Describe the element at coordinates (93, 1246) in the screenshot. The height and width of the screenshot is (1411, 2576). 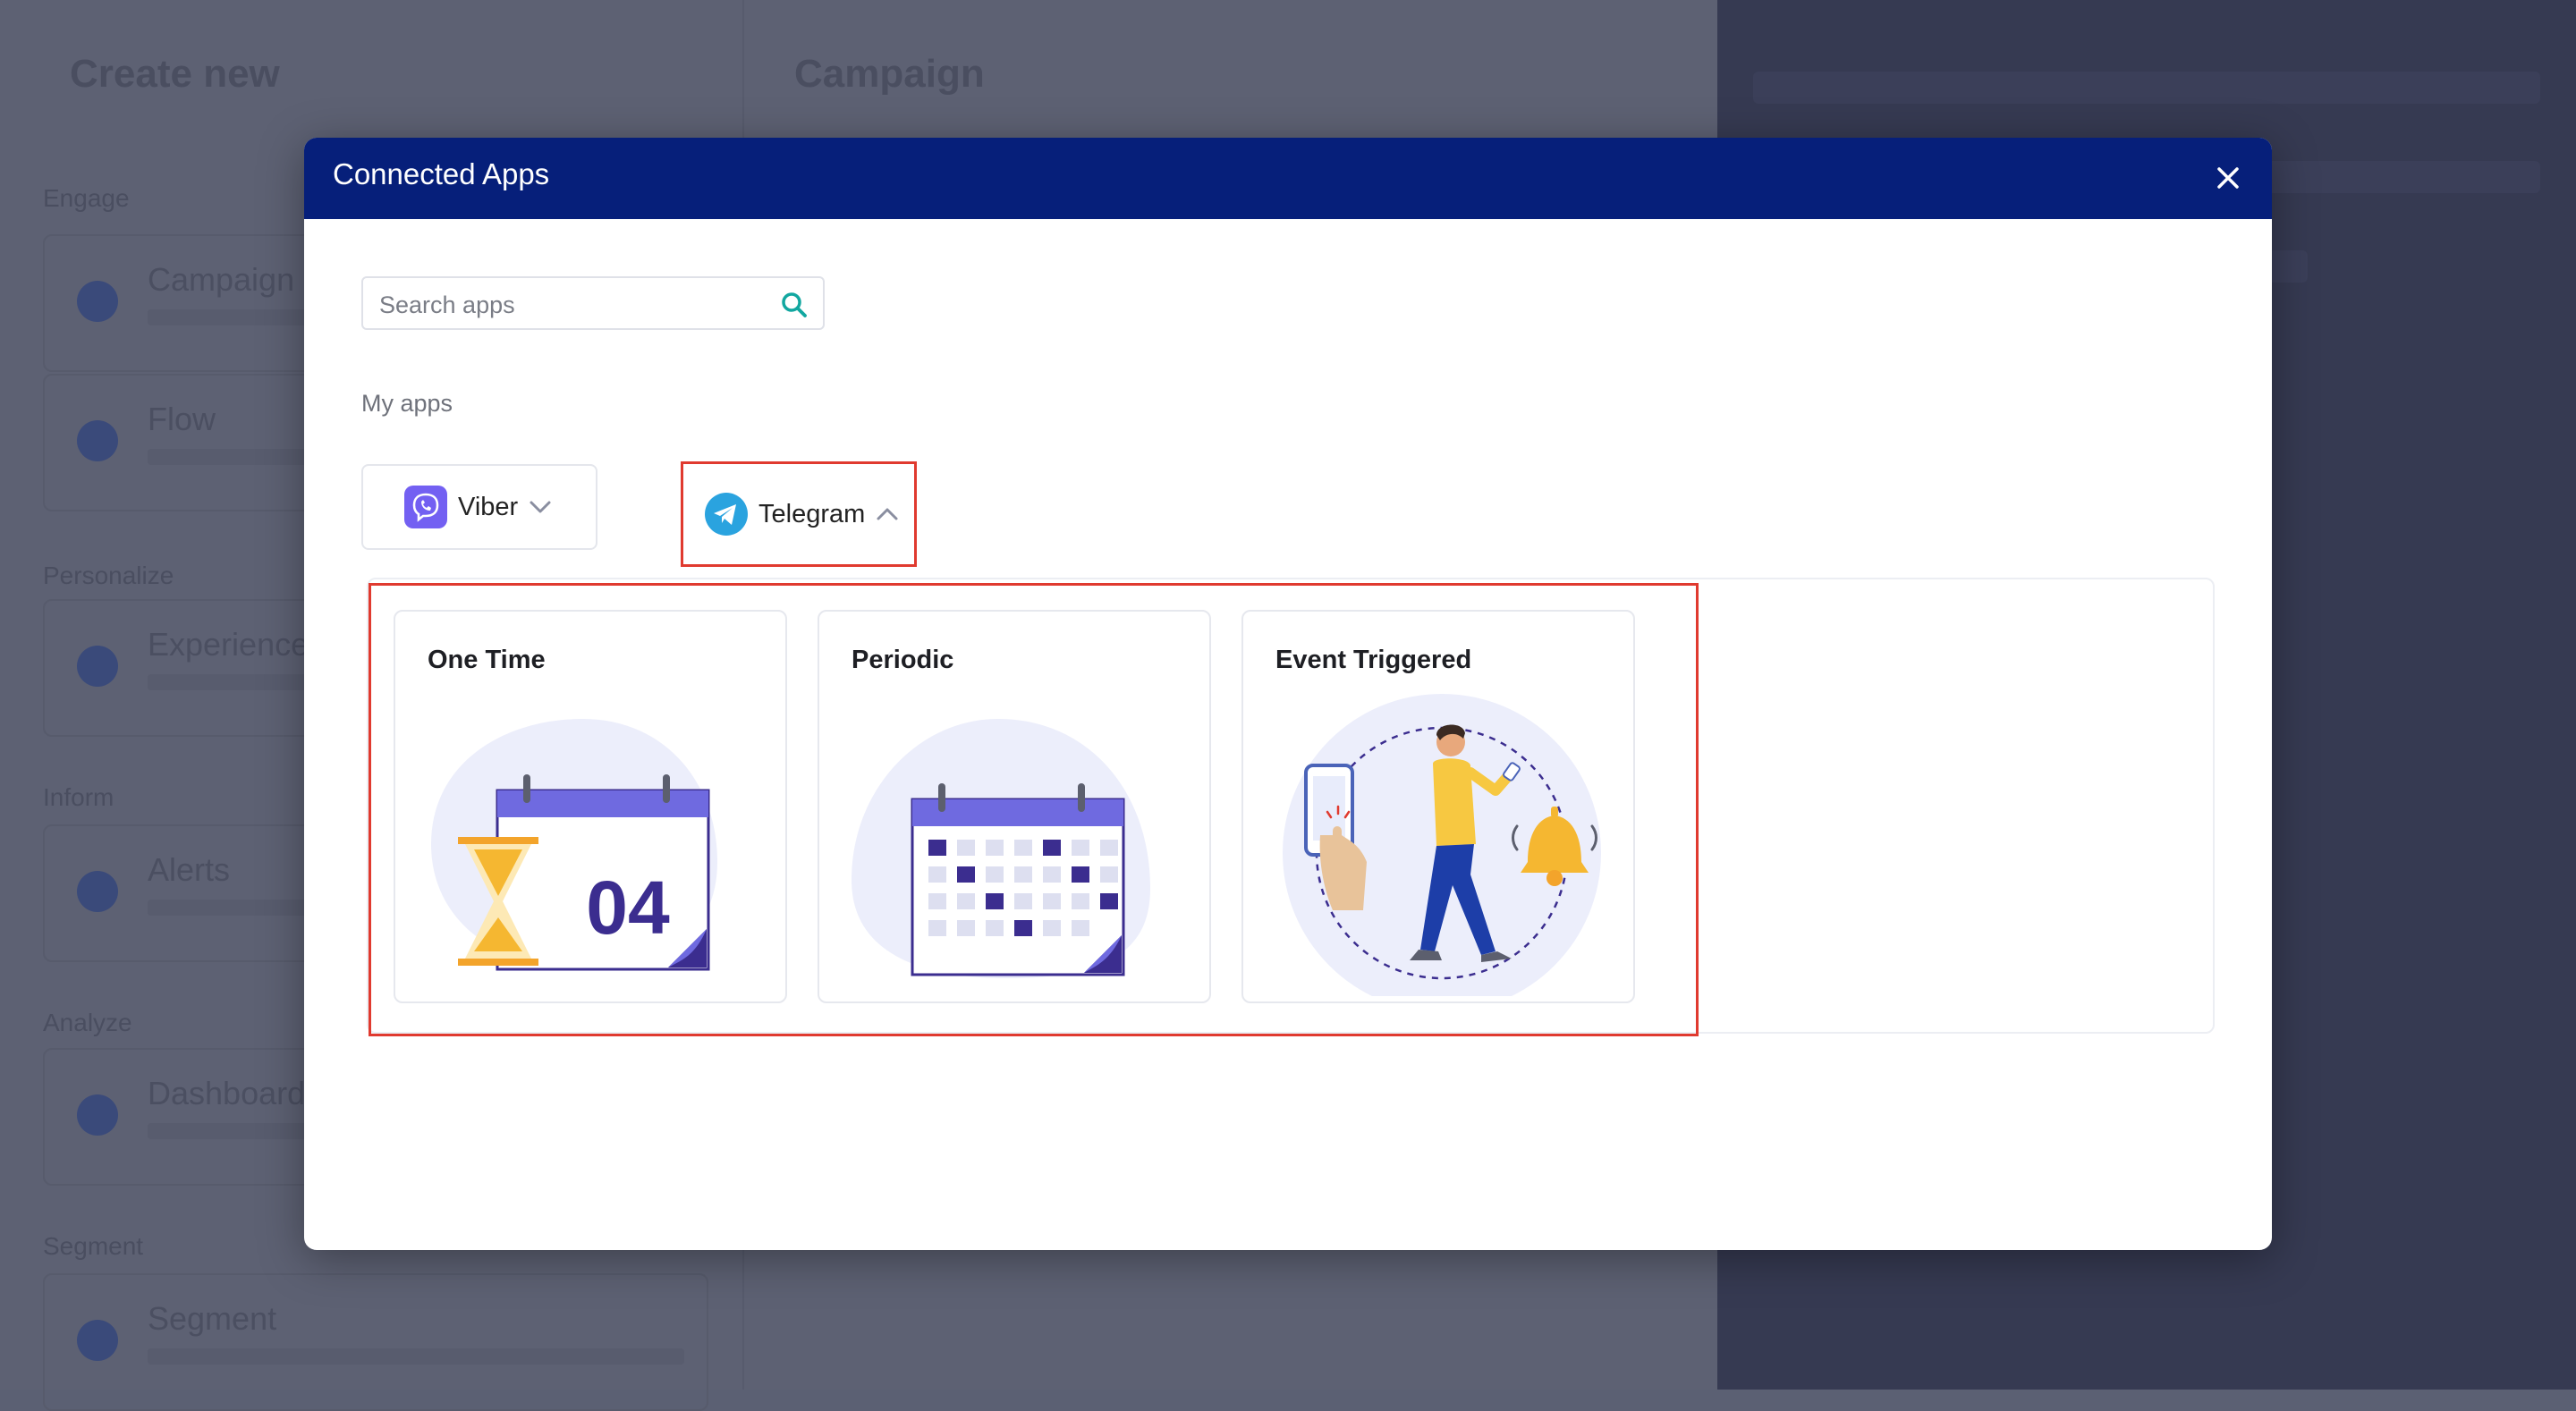
I see `bg-section-segment: Segment` at that location.